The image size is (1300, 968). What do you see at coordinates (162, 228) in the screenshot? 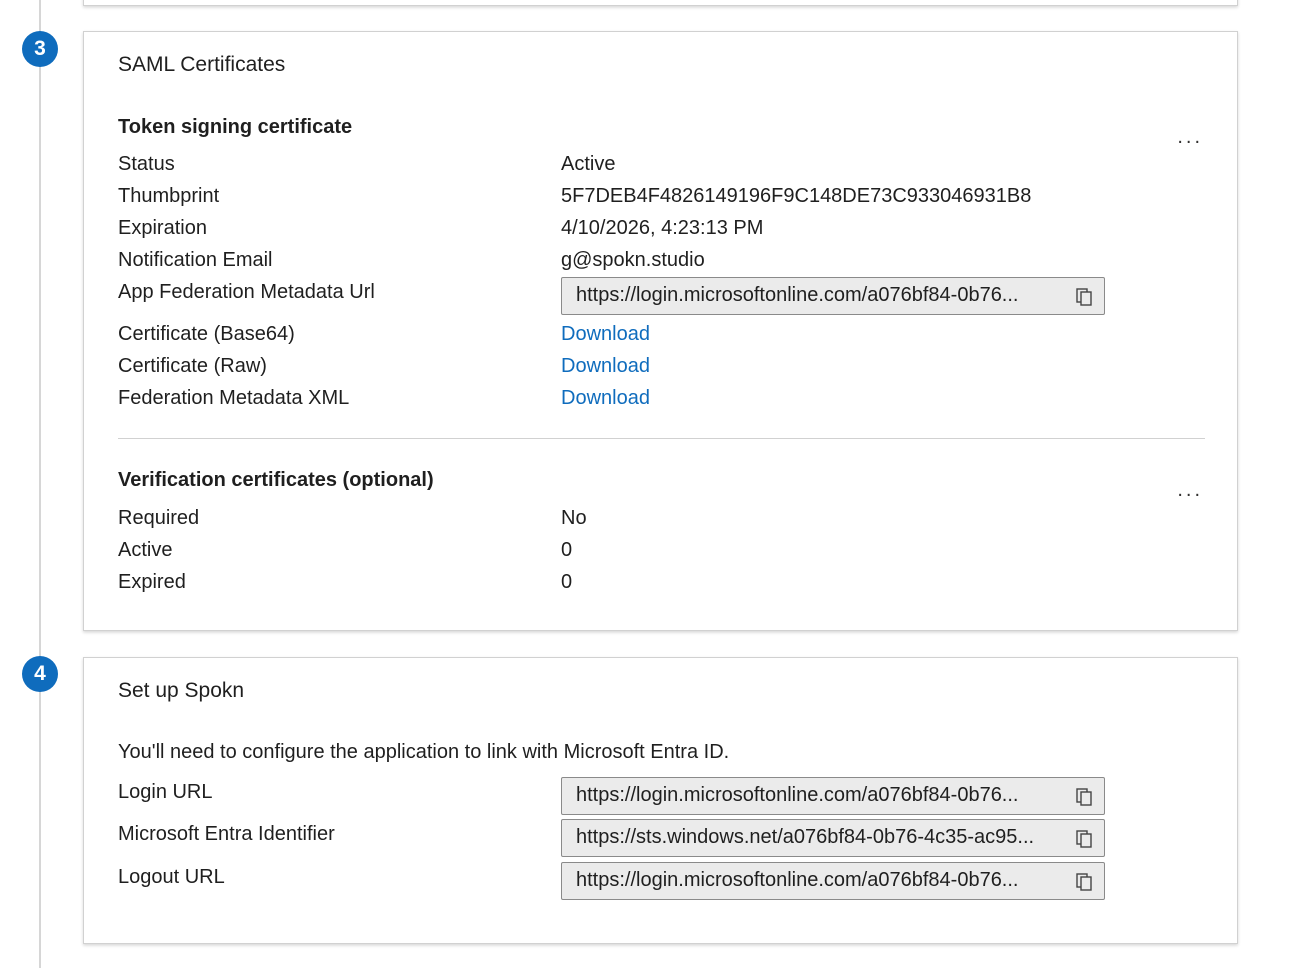
I see `expiration-label: Expiration` at bounding box center [162, 228].